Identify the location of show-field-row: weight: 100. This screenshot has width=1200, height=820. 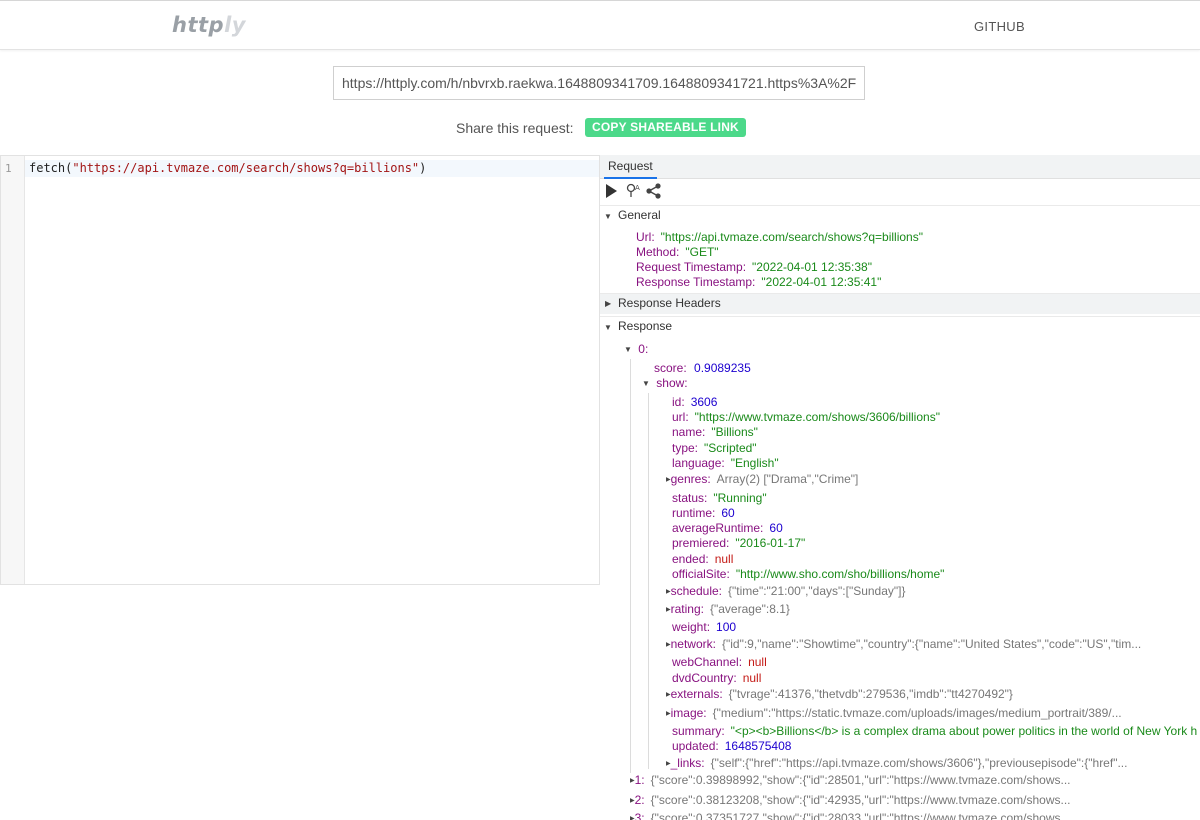
(704, 627).